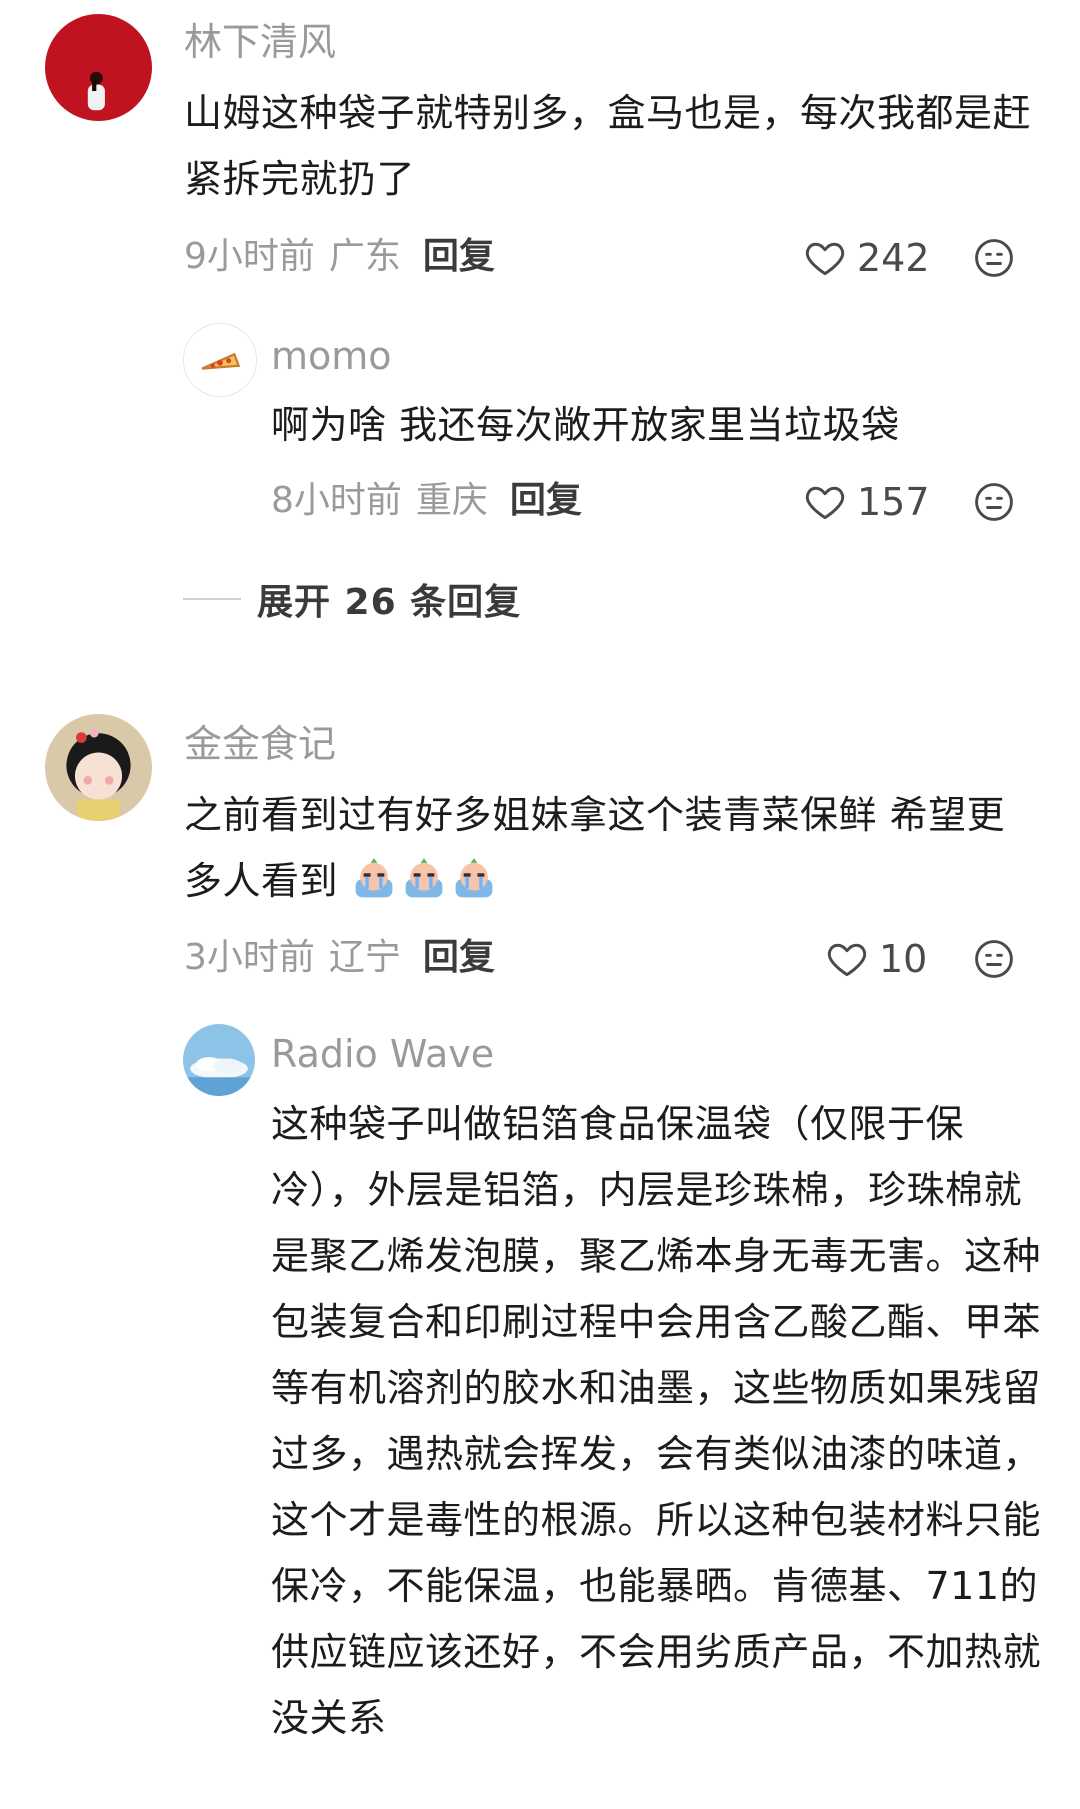  What do you see at coordinates (876, 959) in the screenshot?
I see `like-button: 10` at bounding box center [876, 959].